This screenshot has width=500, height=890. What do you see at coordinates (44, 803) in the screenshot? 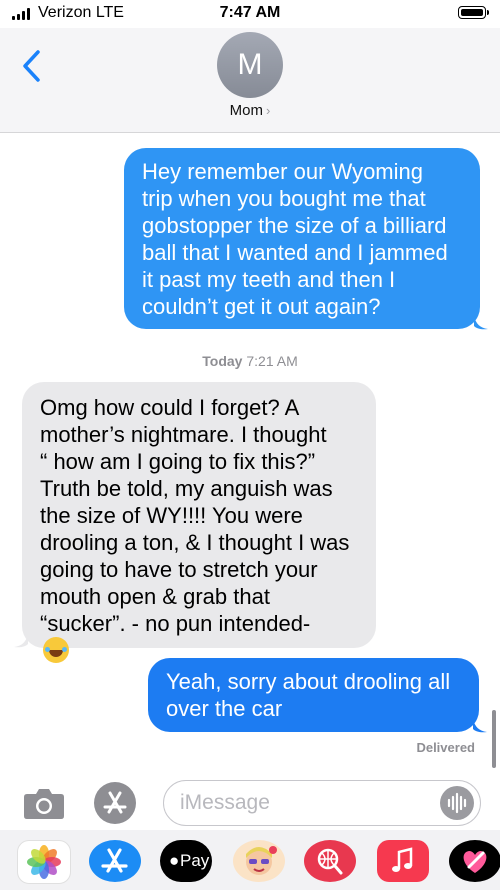
I see `camera-icon` at bounding box center [44, 803].